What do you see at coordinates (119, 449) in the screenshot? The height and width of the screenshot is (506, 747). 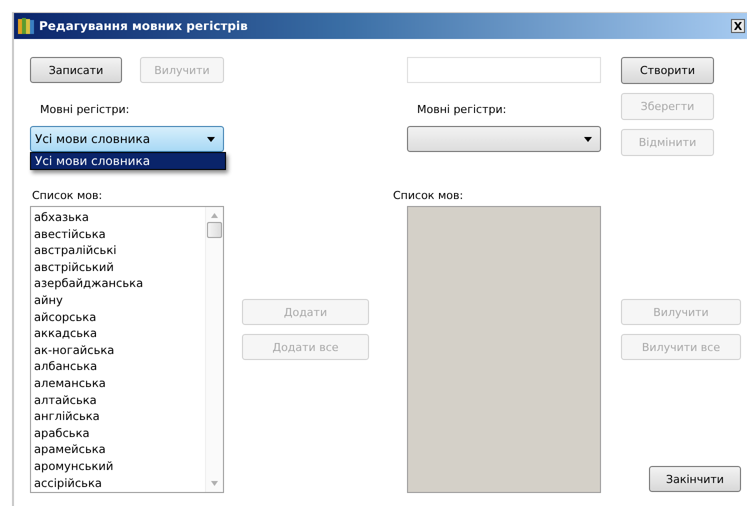 I see `list-item: арамейська` at bounding box center [119, 449].